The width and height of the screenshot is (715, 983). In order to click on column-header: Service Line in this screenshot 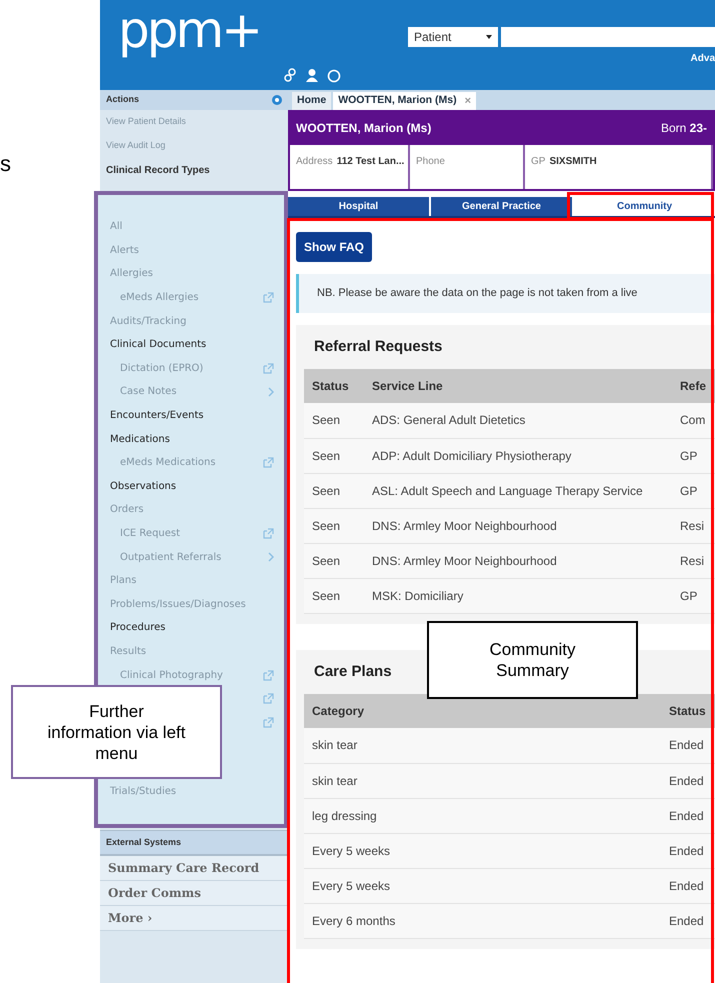, I will do `click(407, 386)`.